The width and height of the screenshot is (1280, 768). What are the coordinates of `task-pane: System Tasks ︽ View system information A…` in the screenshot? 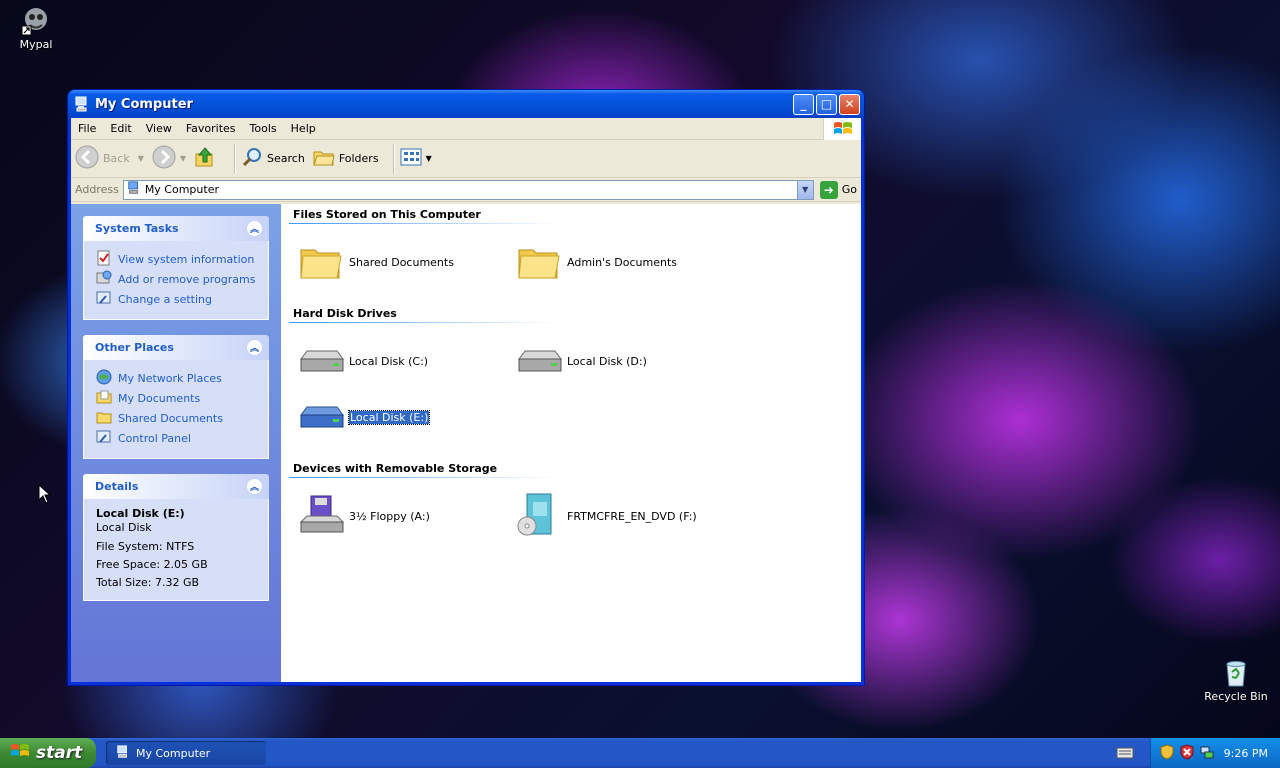 It's located at (176, 443).